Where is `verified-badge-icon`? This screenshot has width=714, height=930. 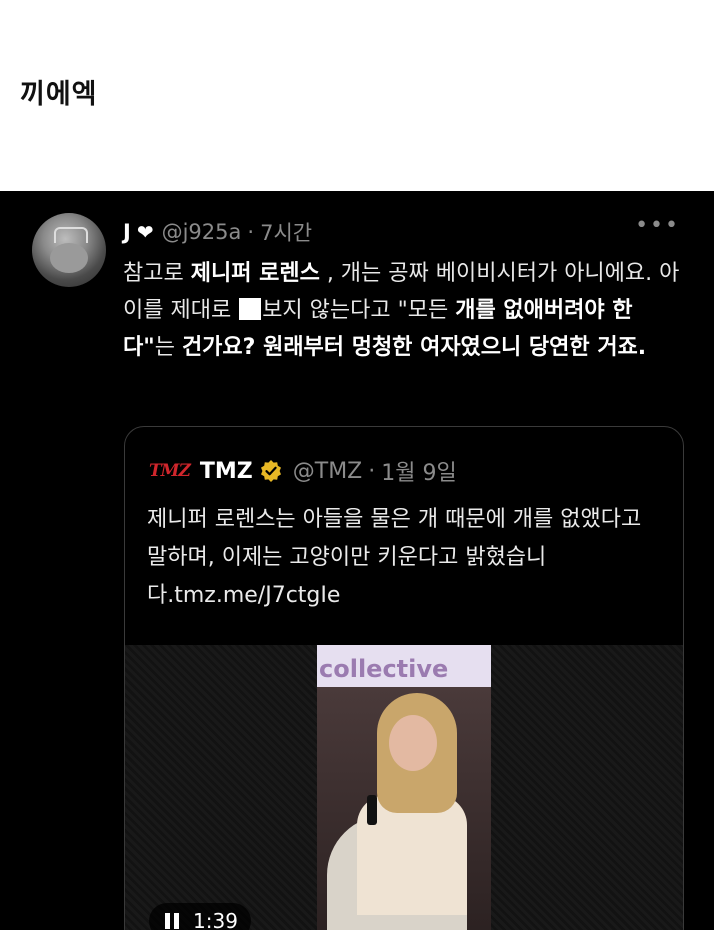
verified-badge-icon is located at coordinates (270, 471).